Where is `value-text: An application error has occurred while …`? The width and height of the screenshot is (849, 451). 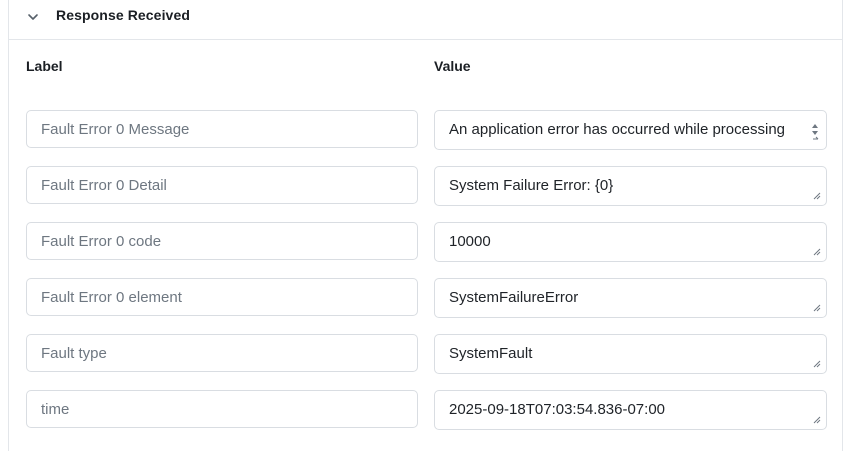
value-text: An application error has occurred while … is located at coordinates (617, 129).